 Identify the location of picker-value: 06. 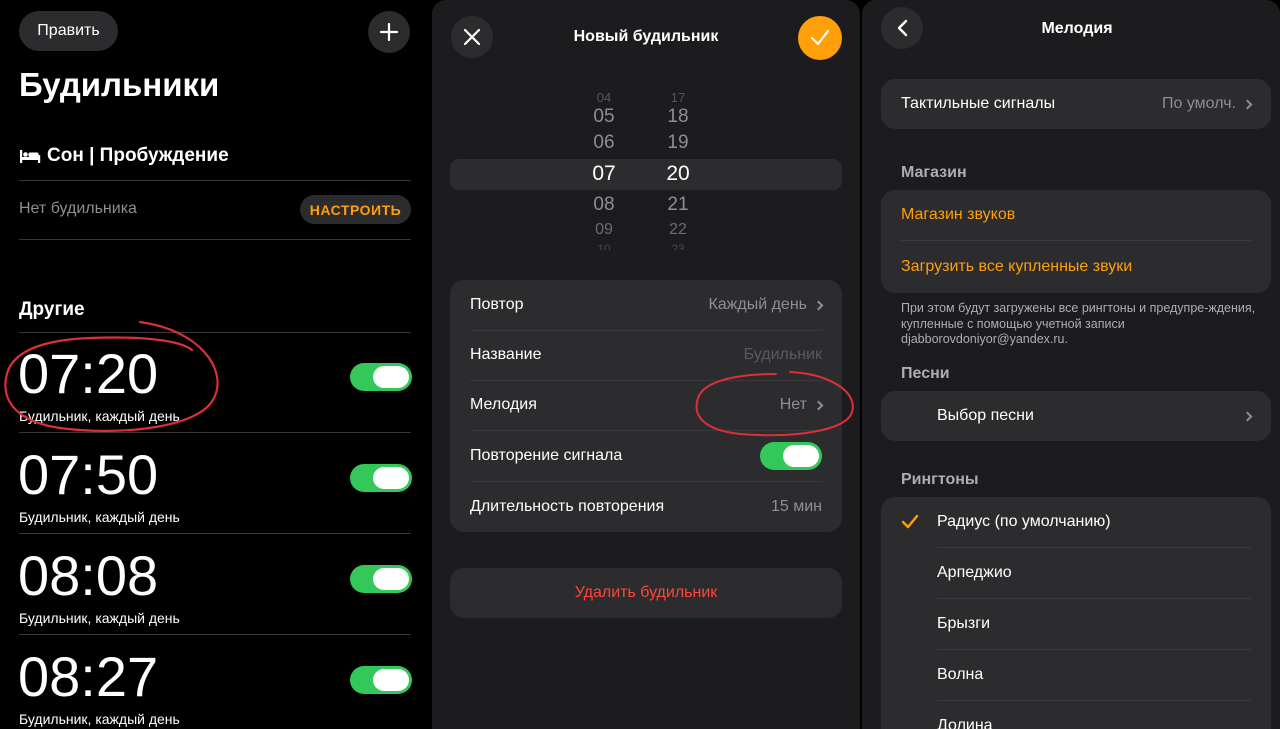
(604, 142).